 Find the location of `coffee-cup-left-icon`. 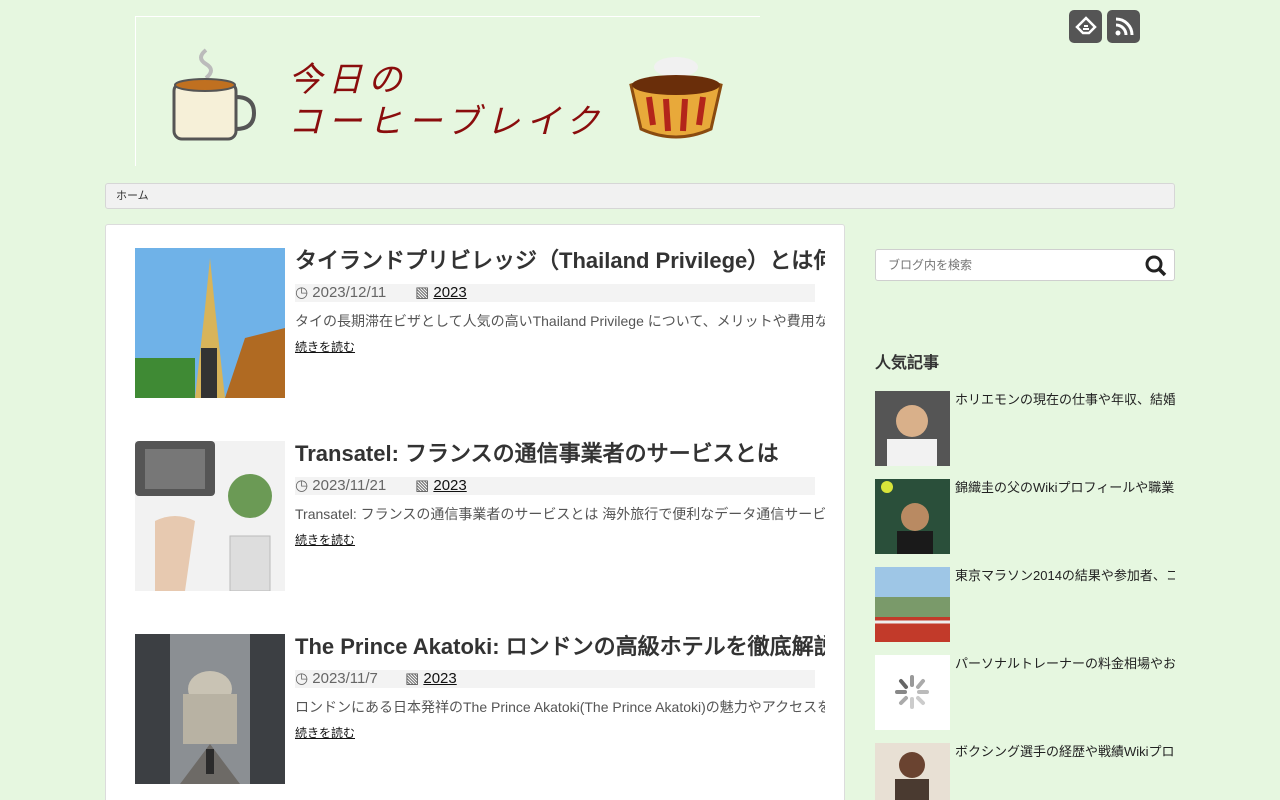

coffee-cup-left-icon is located at coordinates (214, 94).